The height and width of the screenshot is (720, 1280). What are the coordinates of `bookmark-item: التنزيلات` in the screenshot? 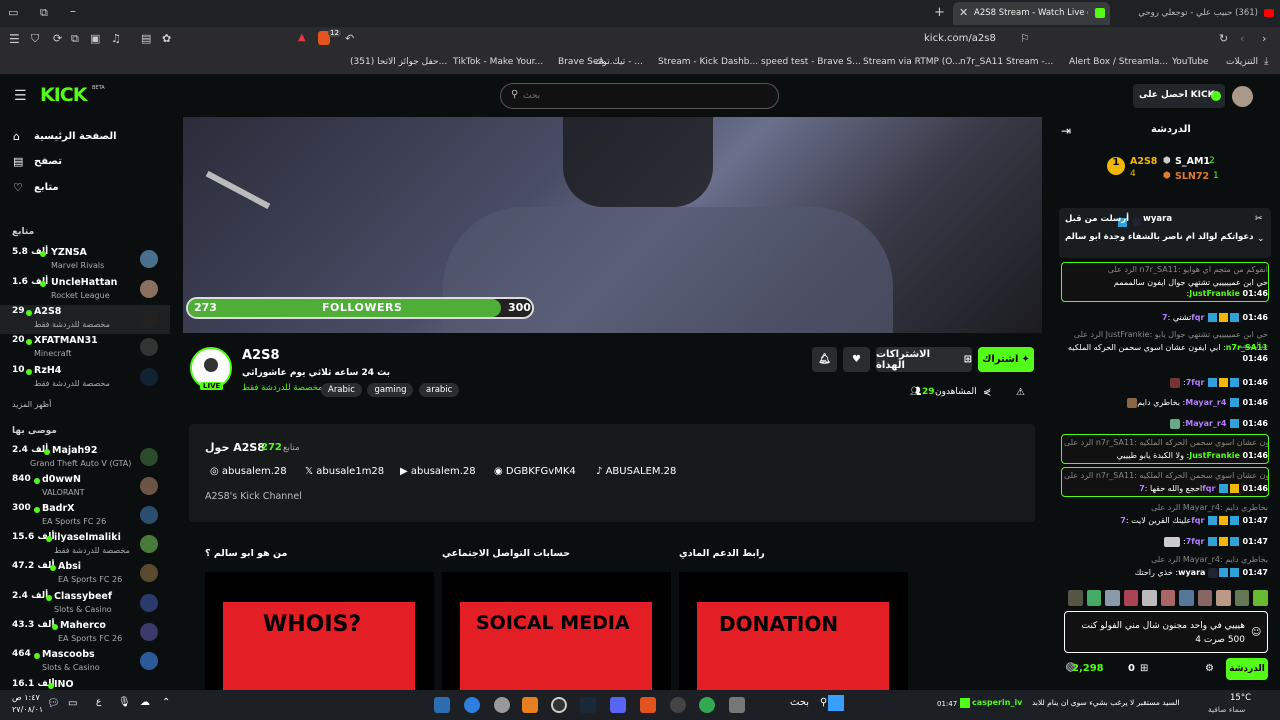 It's located at (1242, 62).